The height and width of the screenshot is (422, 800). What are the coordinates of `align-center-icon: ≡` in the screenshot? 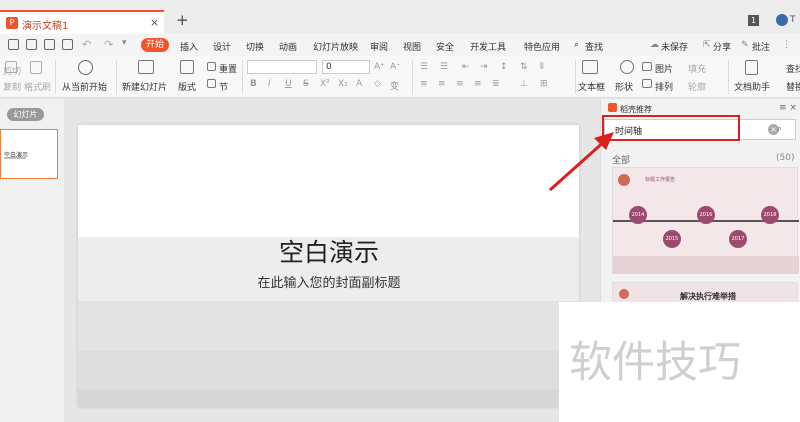 It's located at (442, 84).